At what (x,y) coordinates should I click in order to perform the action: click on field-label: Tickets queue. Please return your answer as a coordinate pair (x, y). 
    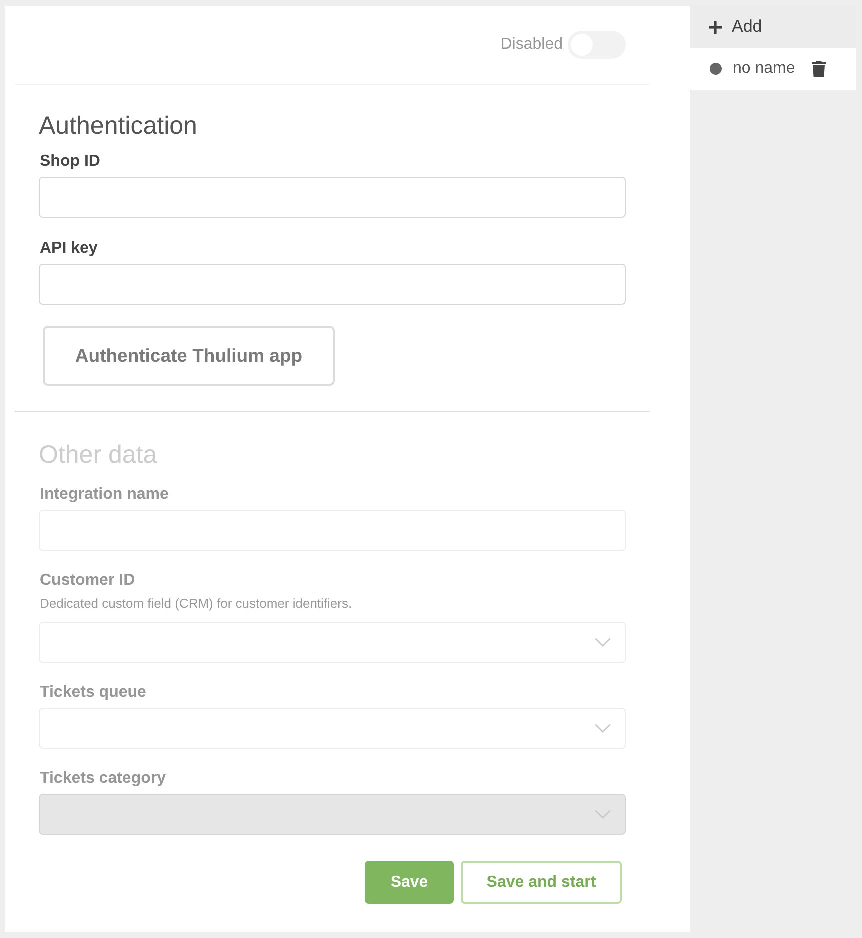
    Looking at the image, I should click on (93, 693).